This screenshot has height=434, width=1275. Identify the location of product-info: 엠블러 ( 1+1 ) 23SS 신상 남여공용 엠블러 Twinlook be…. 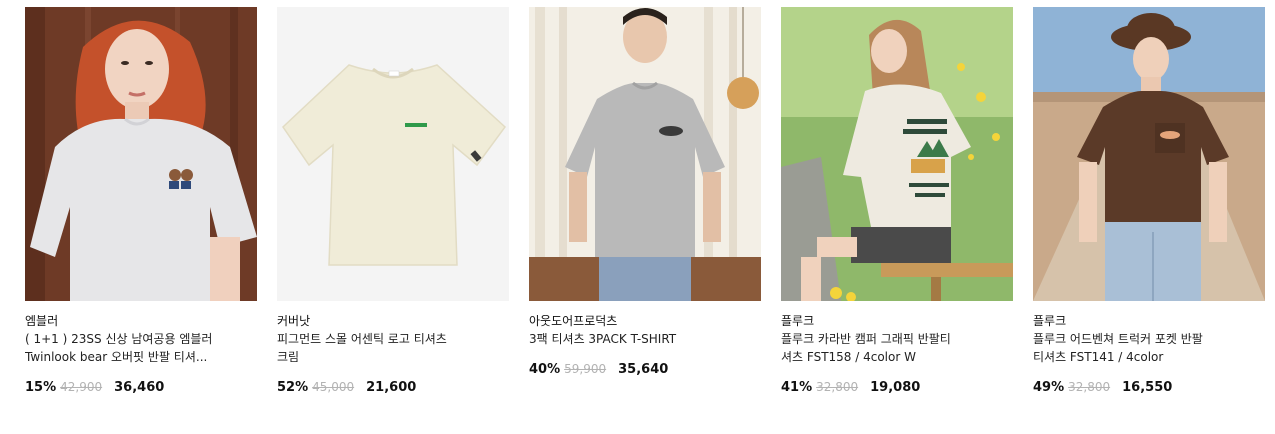
(141, 349).